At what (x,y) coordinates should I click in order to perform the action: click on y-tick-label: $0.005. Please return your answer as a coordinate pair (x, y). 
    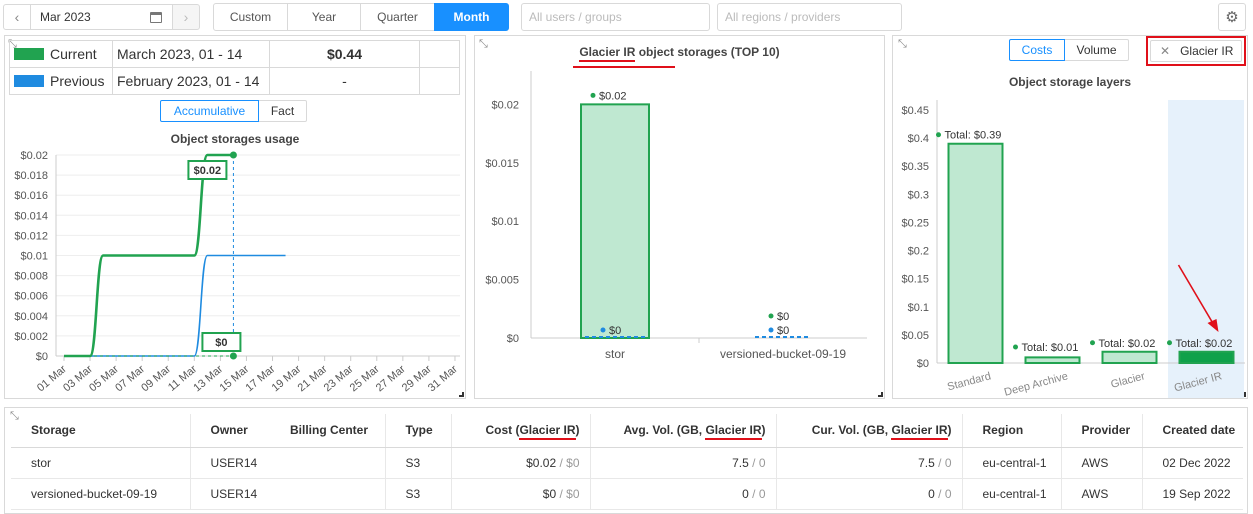
    Looking at the image, I should click on (502, 281).